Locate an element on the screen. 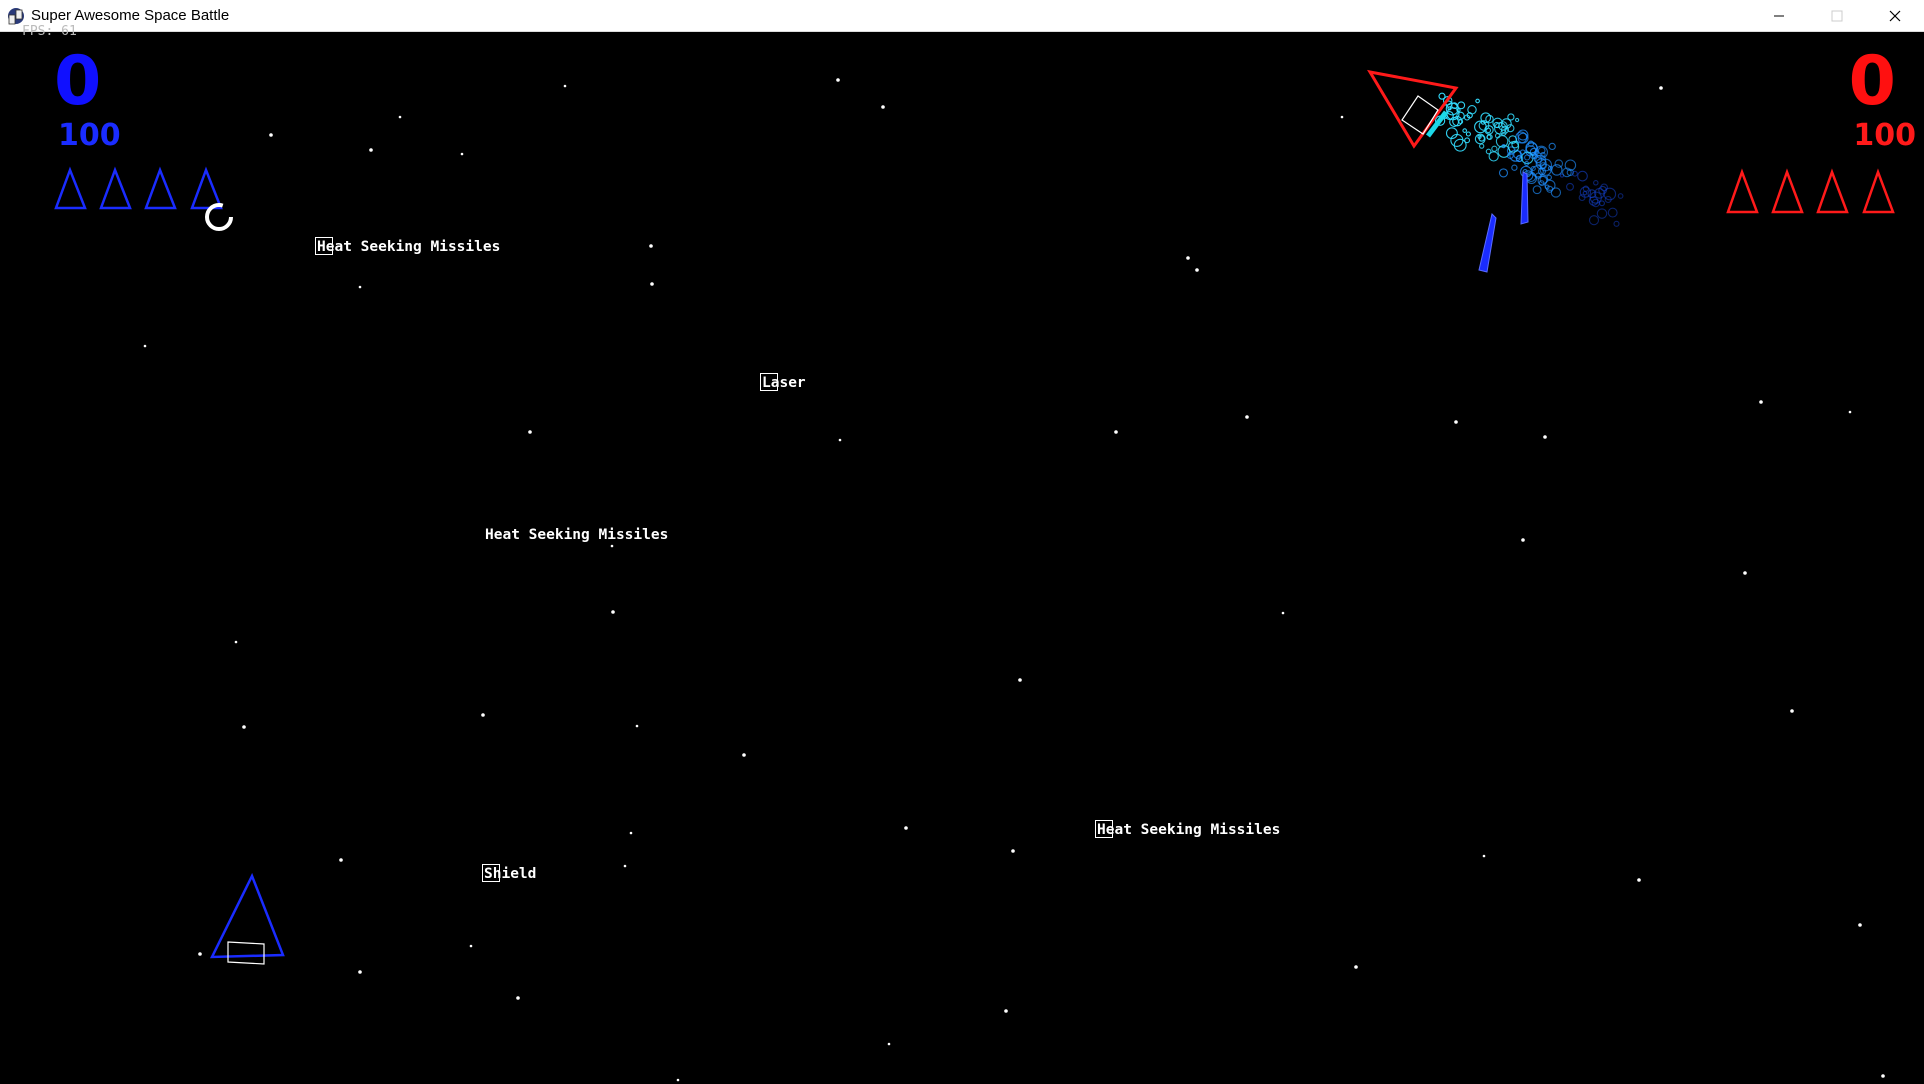  player2-lives is located at coordinates (1810, 191).